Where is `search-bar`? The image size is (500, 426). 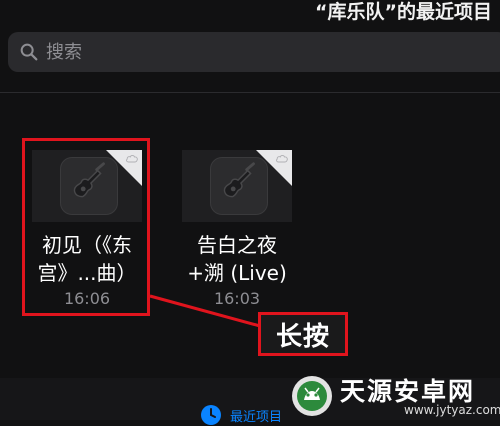 search-bar is located at coordinates (254, 52).